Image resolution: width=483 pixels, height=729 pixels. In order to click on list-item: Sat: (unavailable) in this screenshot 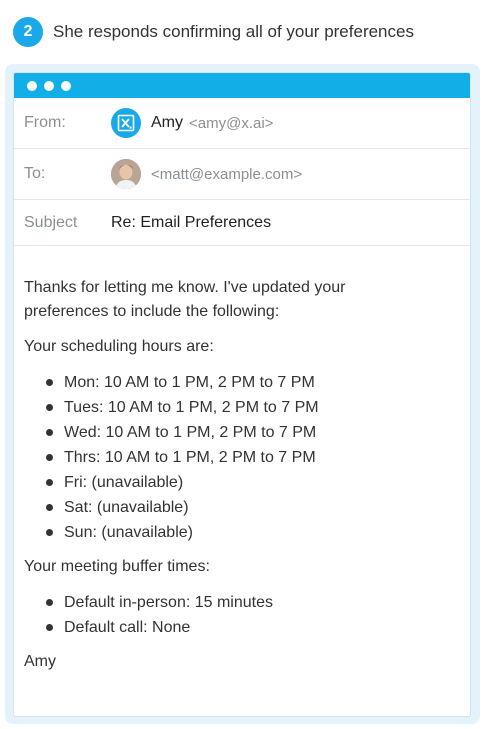, I will do `click(242, 507)`.